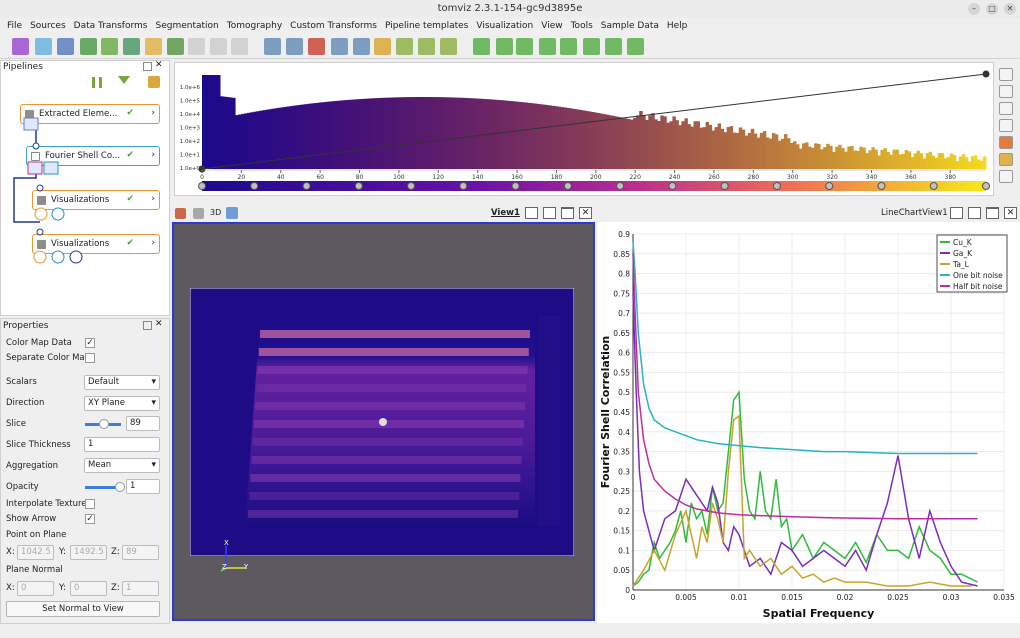 This screenshot has height=638, width=1020. What do you see at coordinates (361, 46) in the screenshot?
I see `rotate-minus-icon` at bounding box center [361, 46].